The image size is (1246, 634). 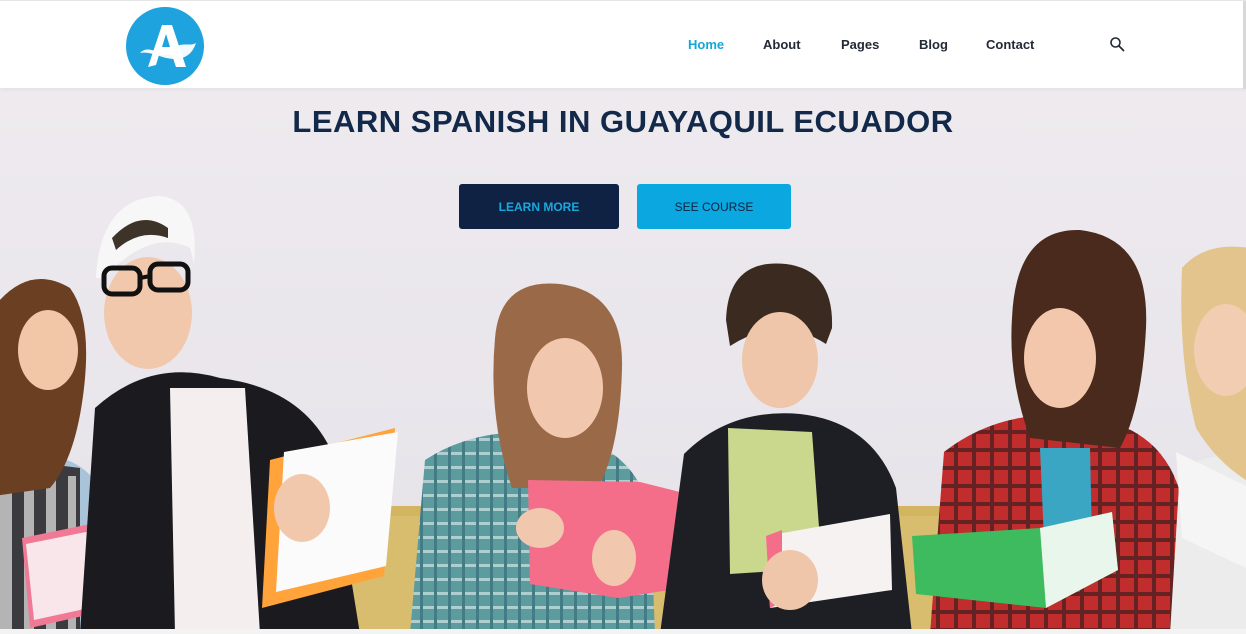 I want to click on nav-about: About, so click(x=782, y=44).